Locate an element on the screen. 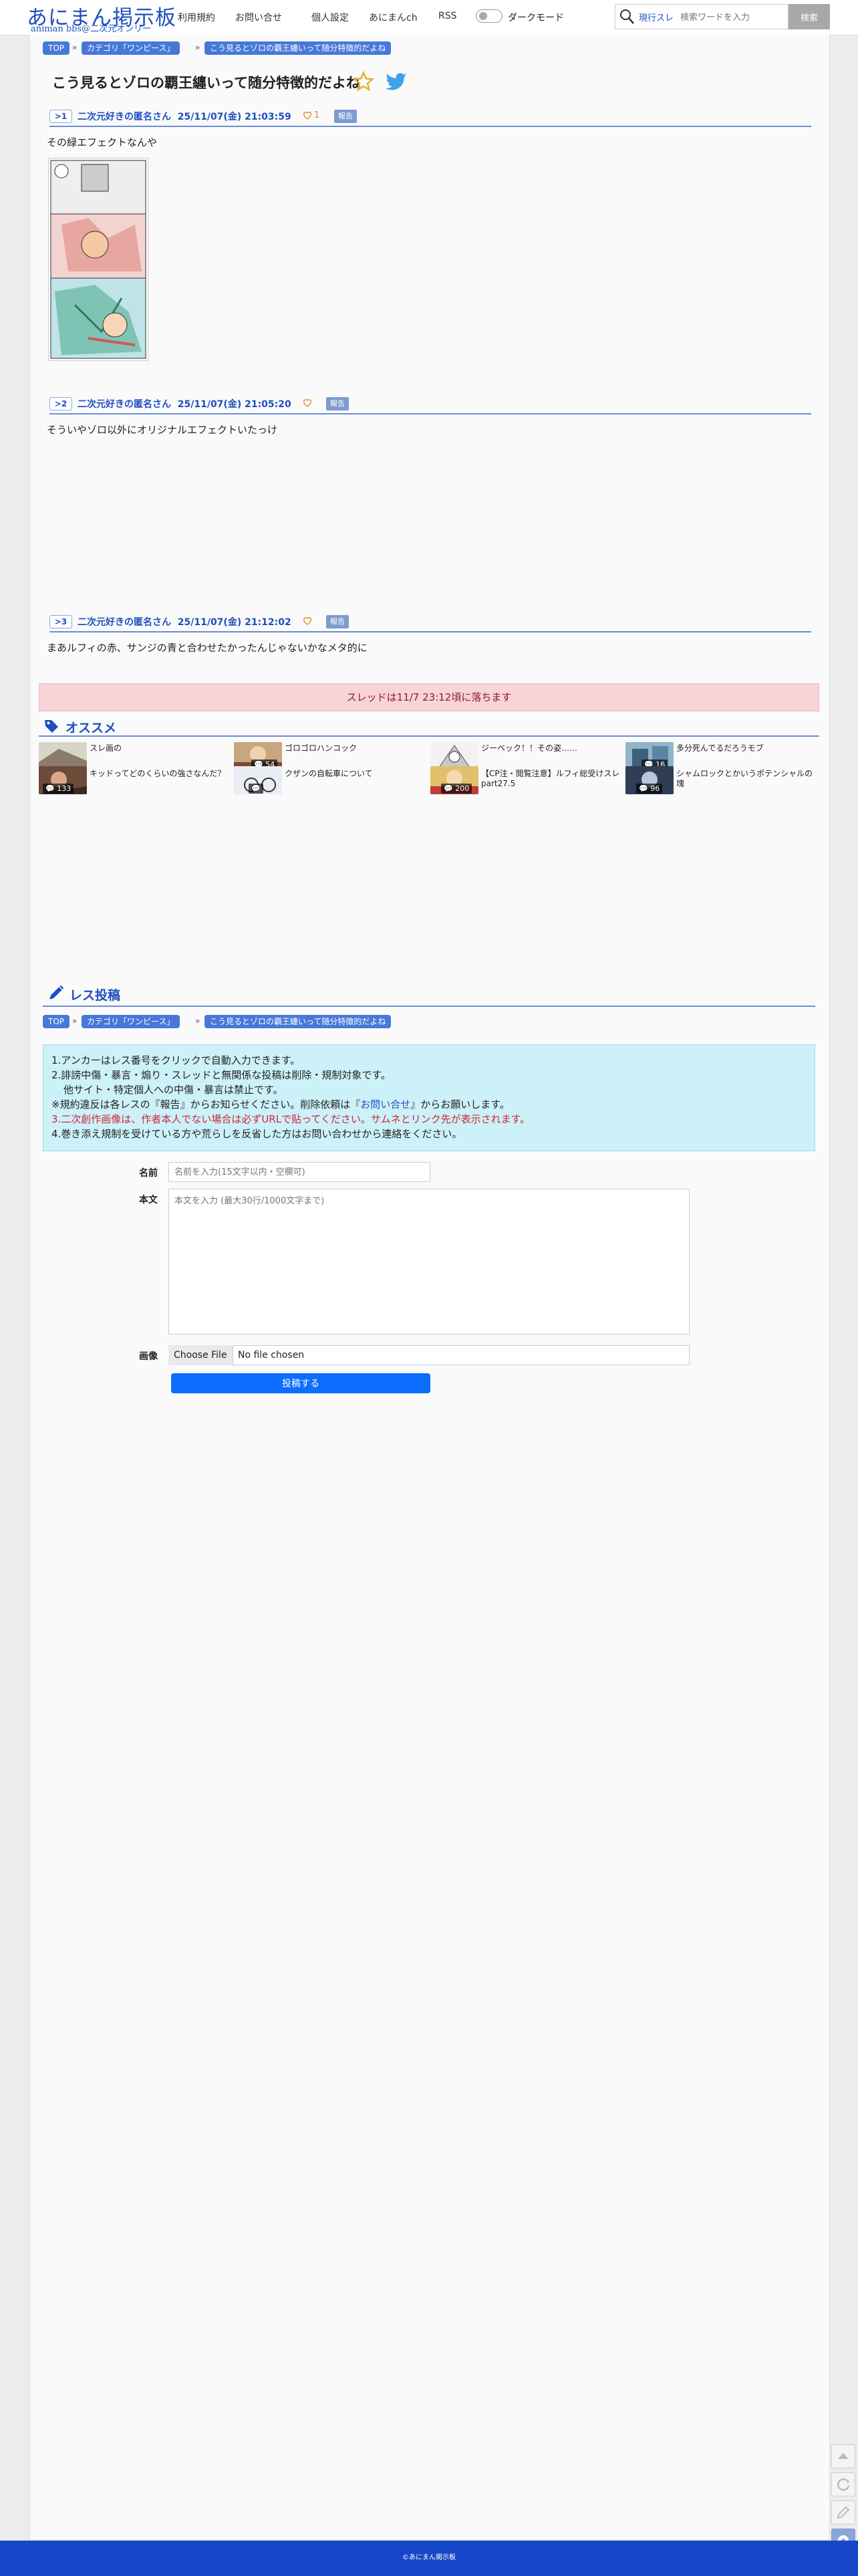 Image resolution: width=858 pixels, height=2576 pixels. post-body-1: その緑エフェクトなんや is located at coordinates (103, 142).